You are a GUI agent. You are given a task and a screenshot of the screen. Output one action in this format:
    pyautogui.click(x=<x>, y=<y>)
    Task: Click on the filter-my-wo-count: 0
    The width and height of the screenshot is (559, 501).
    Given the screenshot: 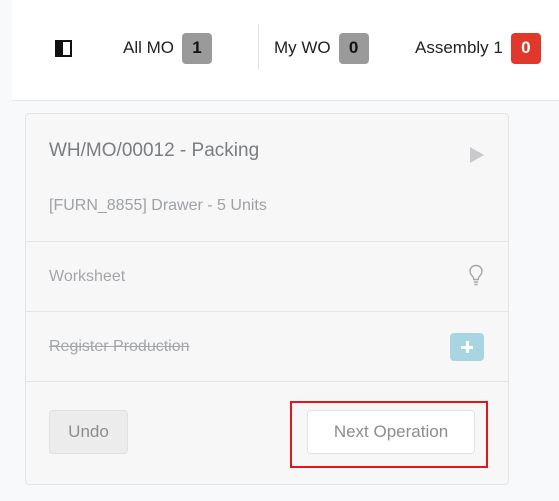 What is the action you would take?
    pyautogui.click(x=353, y=48)
    